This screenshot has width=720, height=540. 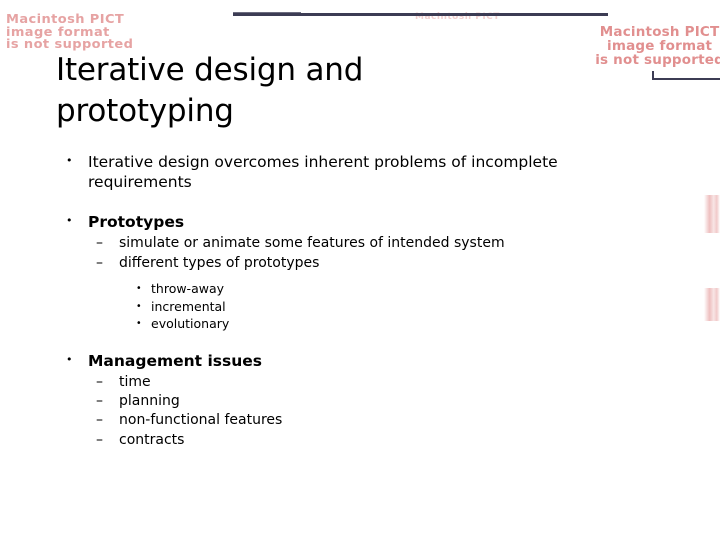 What do you see at coordinates (149, 401) in the screenshot?
I see `bullet-item-label: planning` at bounding box center [149, 401].